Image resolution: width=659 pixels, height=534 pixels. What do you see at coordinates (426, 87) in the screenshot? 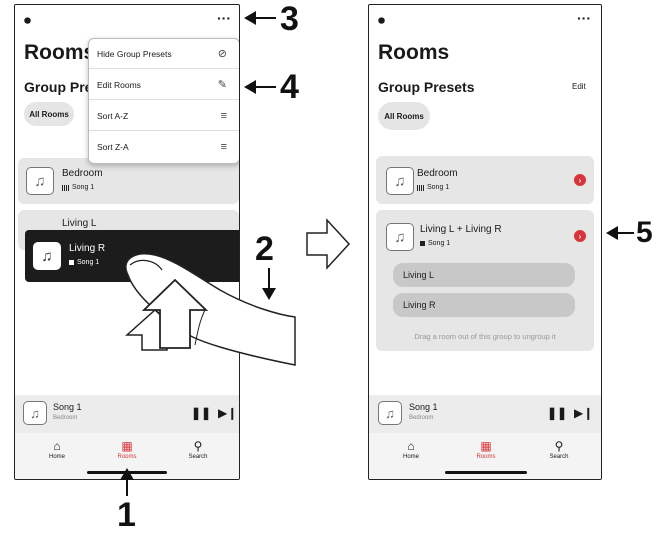
I see `group-presets-heading: Group Presets` at bounding box center [426, 87].